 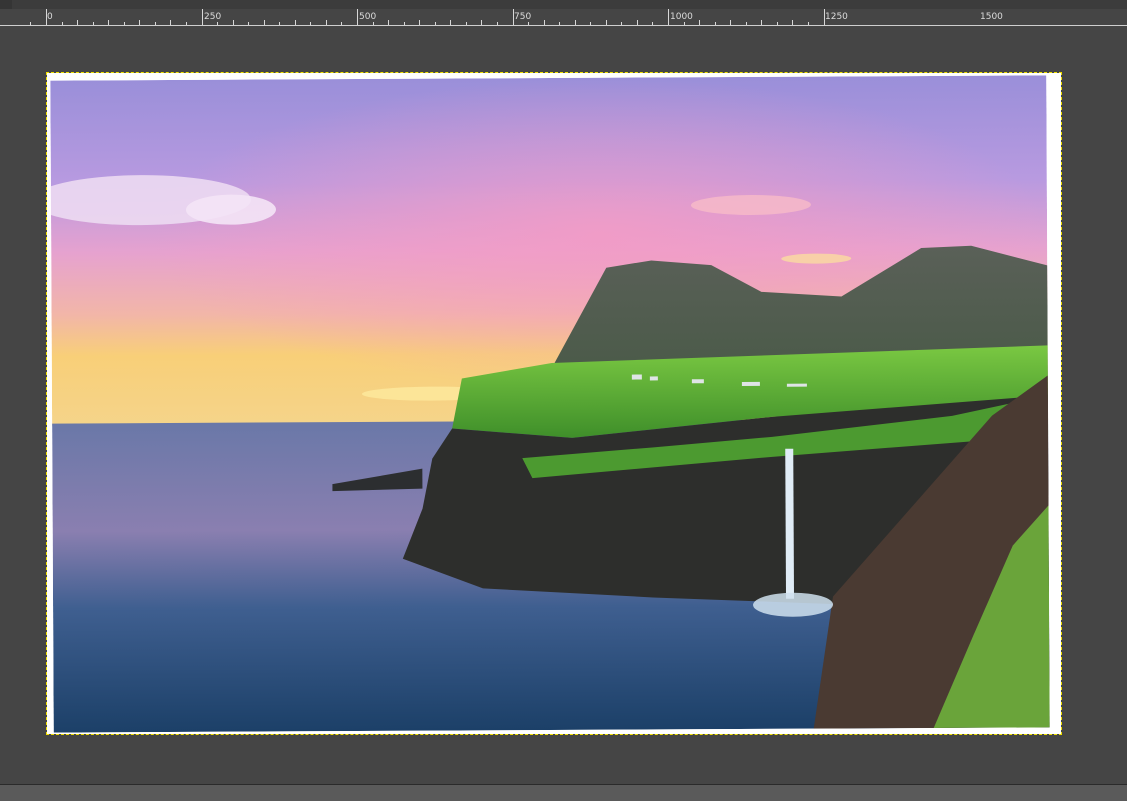 What do you see at coordinates (368, 17) in the screenshot?
I see `ruler-label: 500` at bounding box center [368, 17].